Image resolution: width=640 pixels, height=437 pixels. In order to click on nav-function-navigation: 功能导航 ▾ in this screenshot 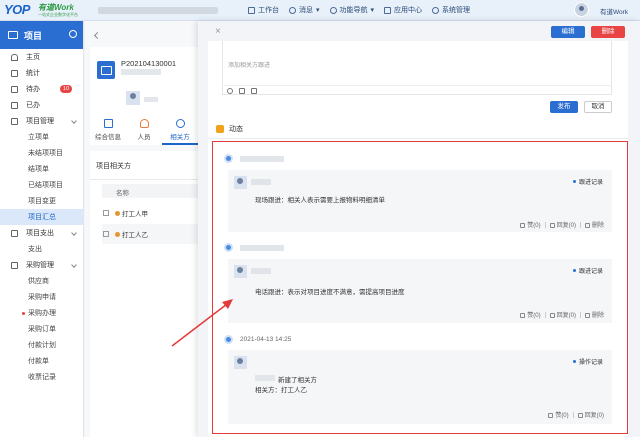, I will do `click(351, 10)`.